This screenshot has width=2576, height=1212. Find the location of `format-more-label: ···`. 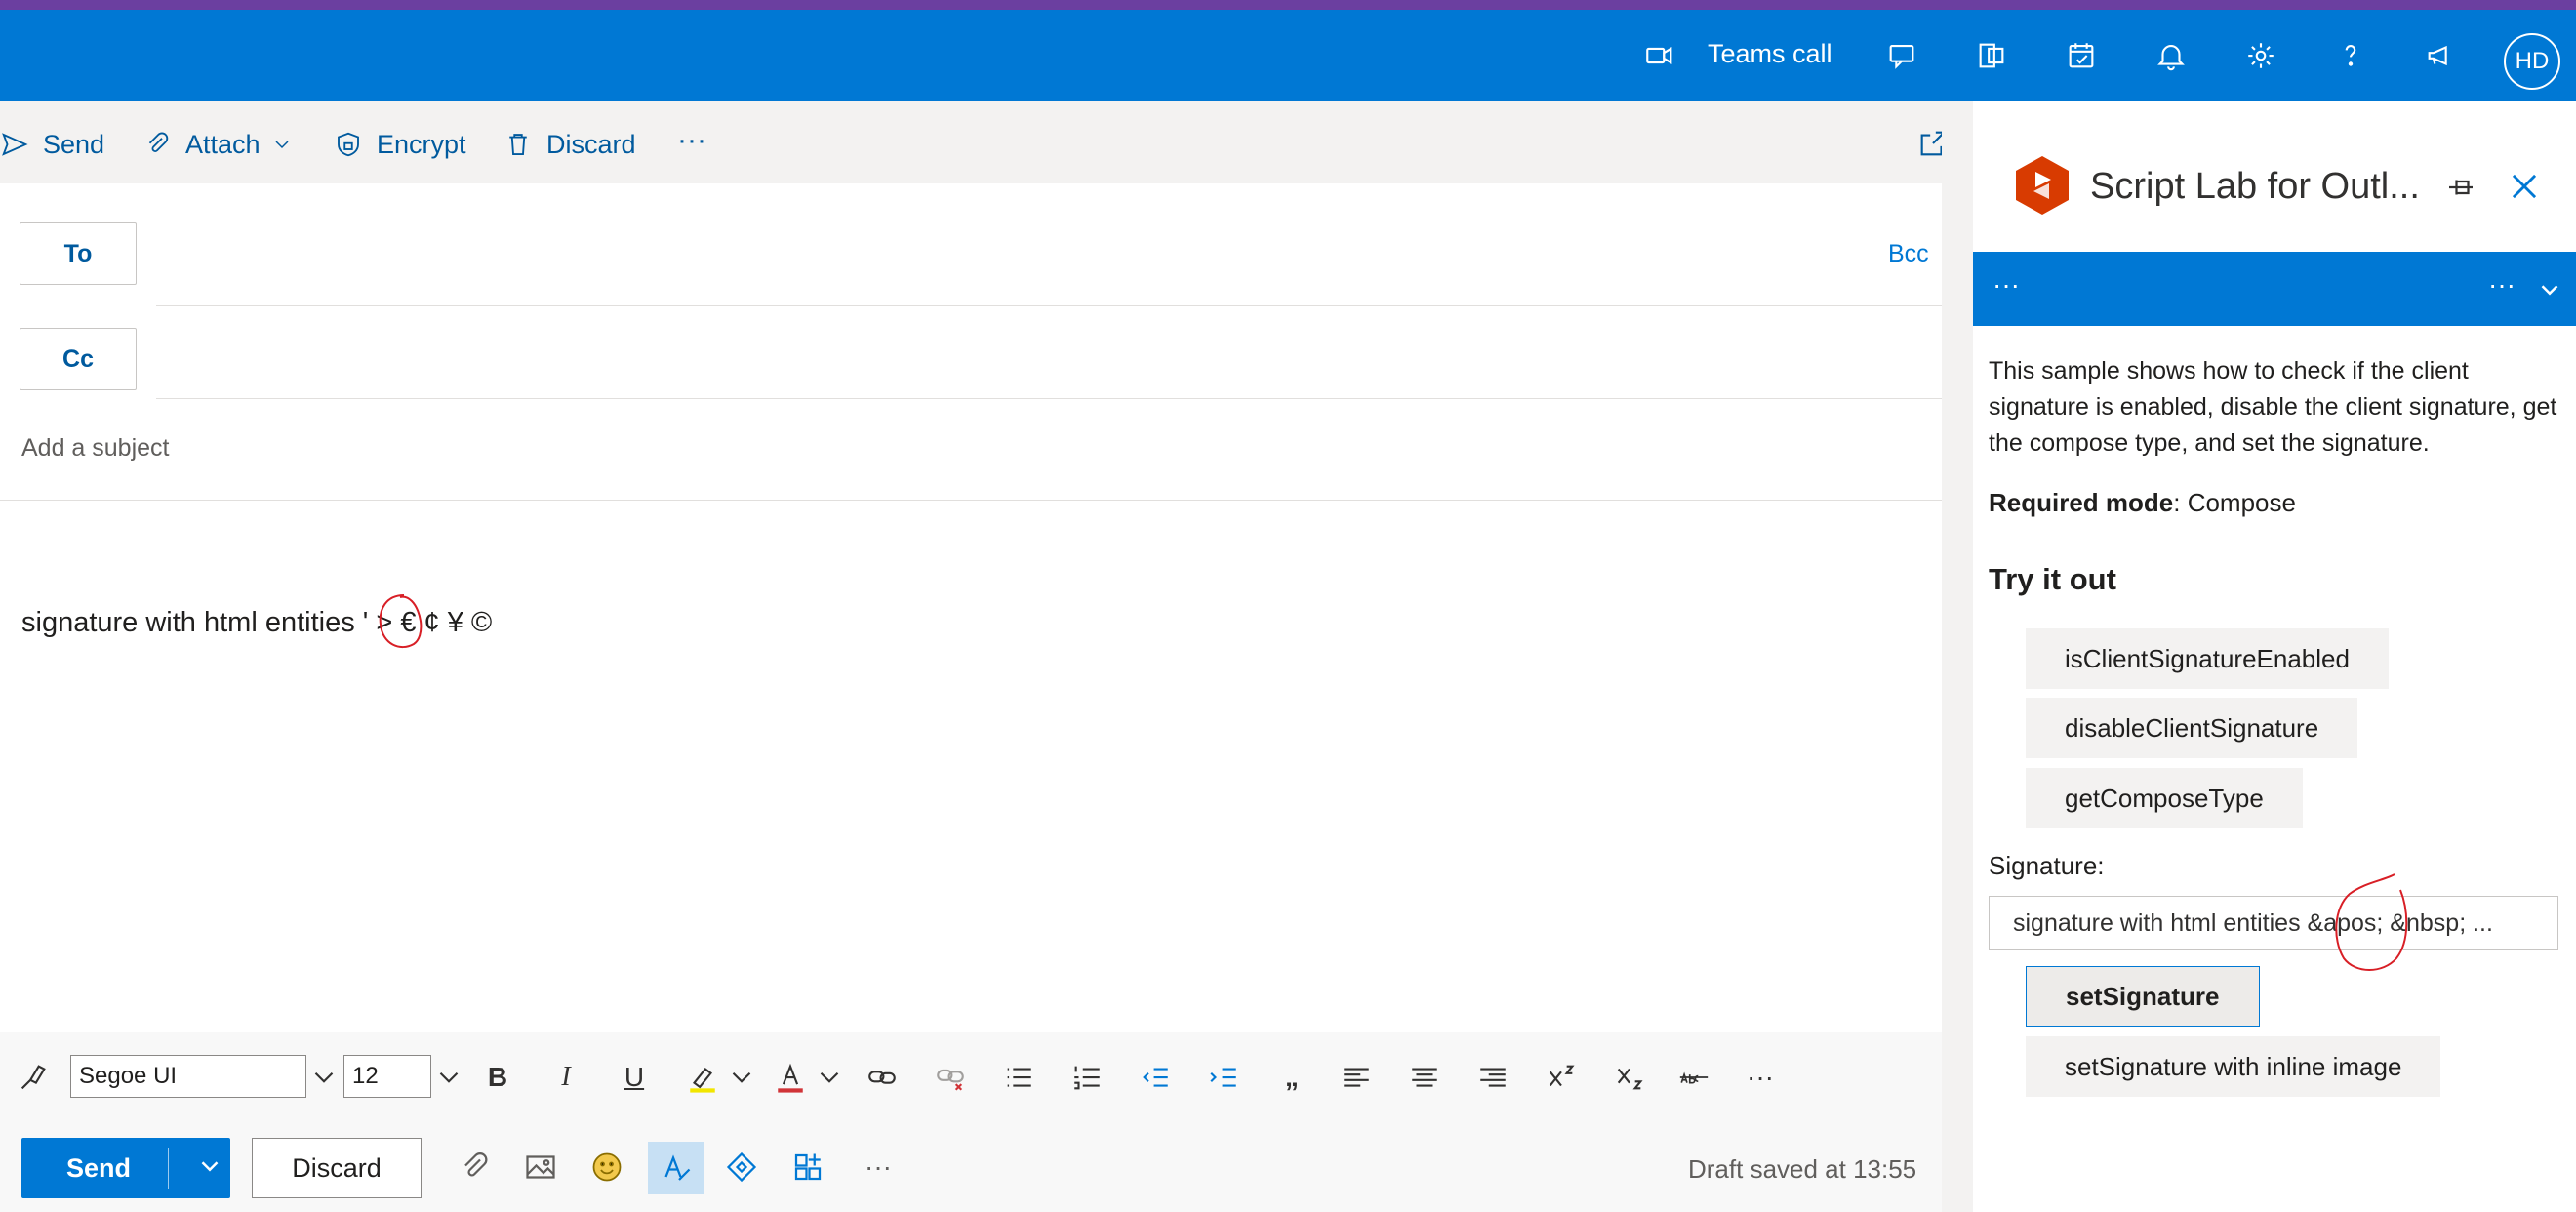

format-more-label: ··· is located at coordinates (1760, 1077).